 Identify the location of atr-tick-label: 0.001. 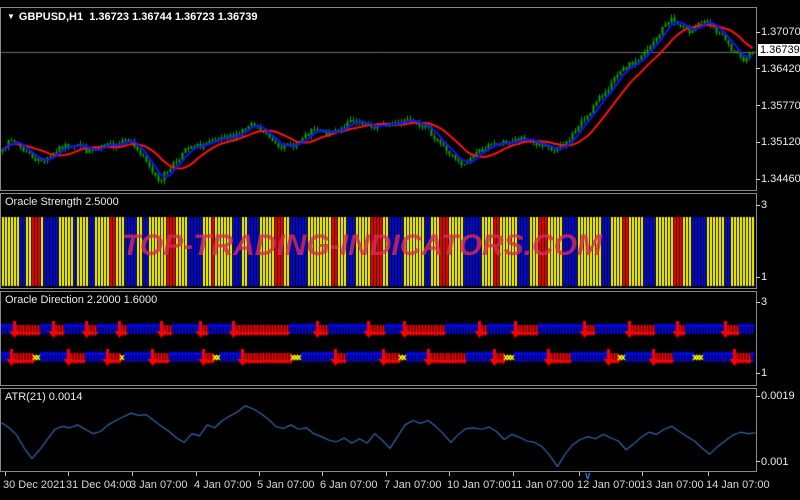
(775, 461).